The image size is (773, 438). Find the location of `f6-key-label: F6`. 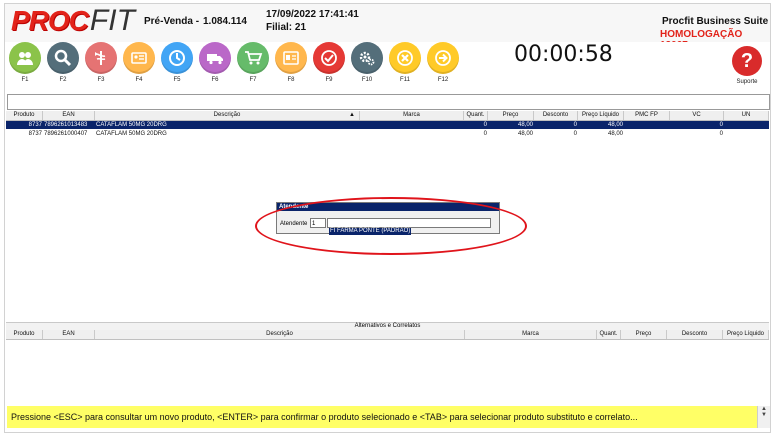

f6-key-label: F6 is located at coordinates (215, 80).